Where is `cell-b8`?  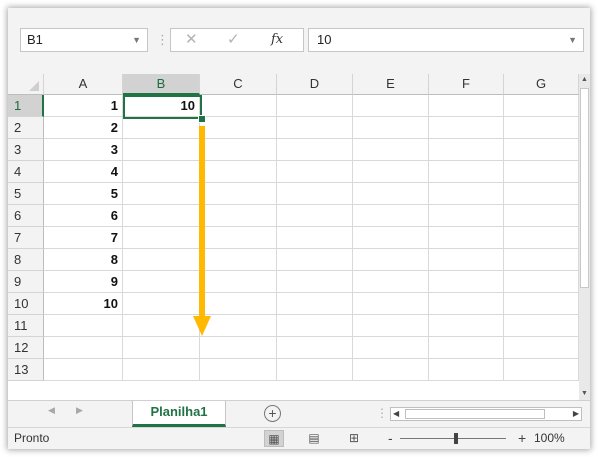
cell-b8 is located at coordinates (161, 260).